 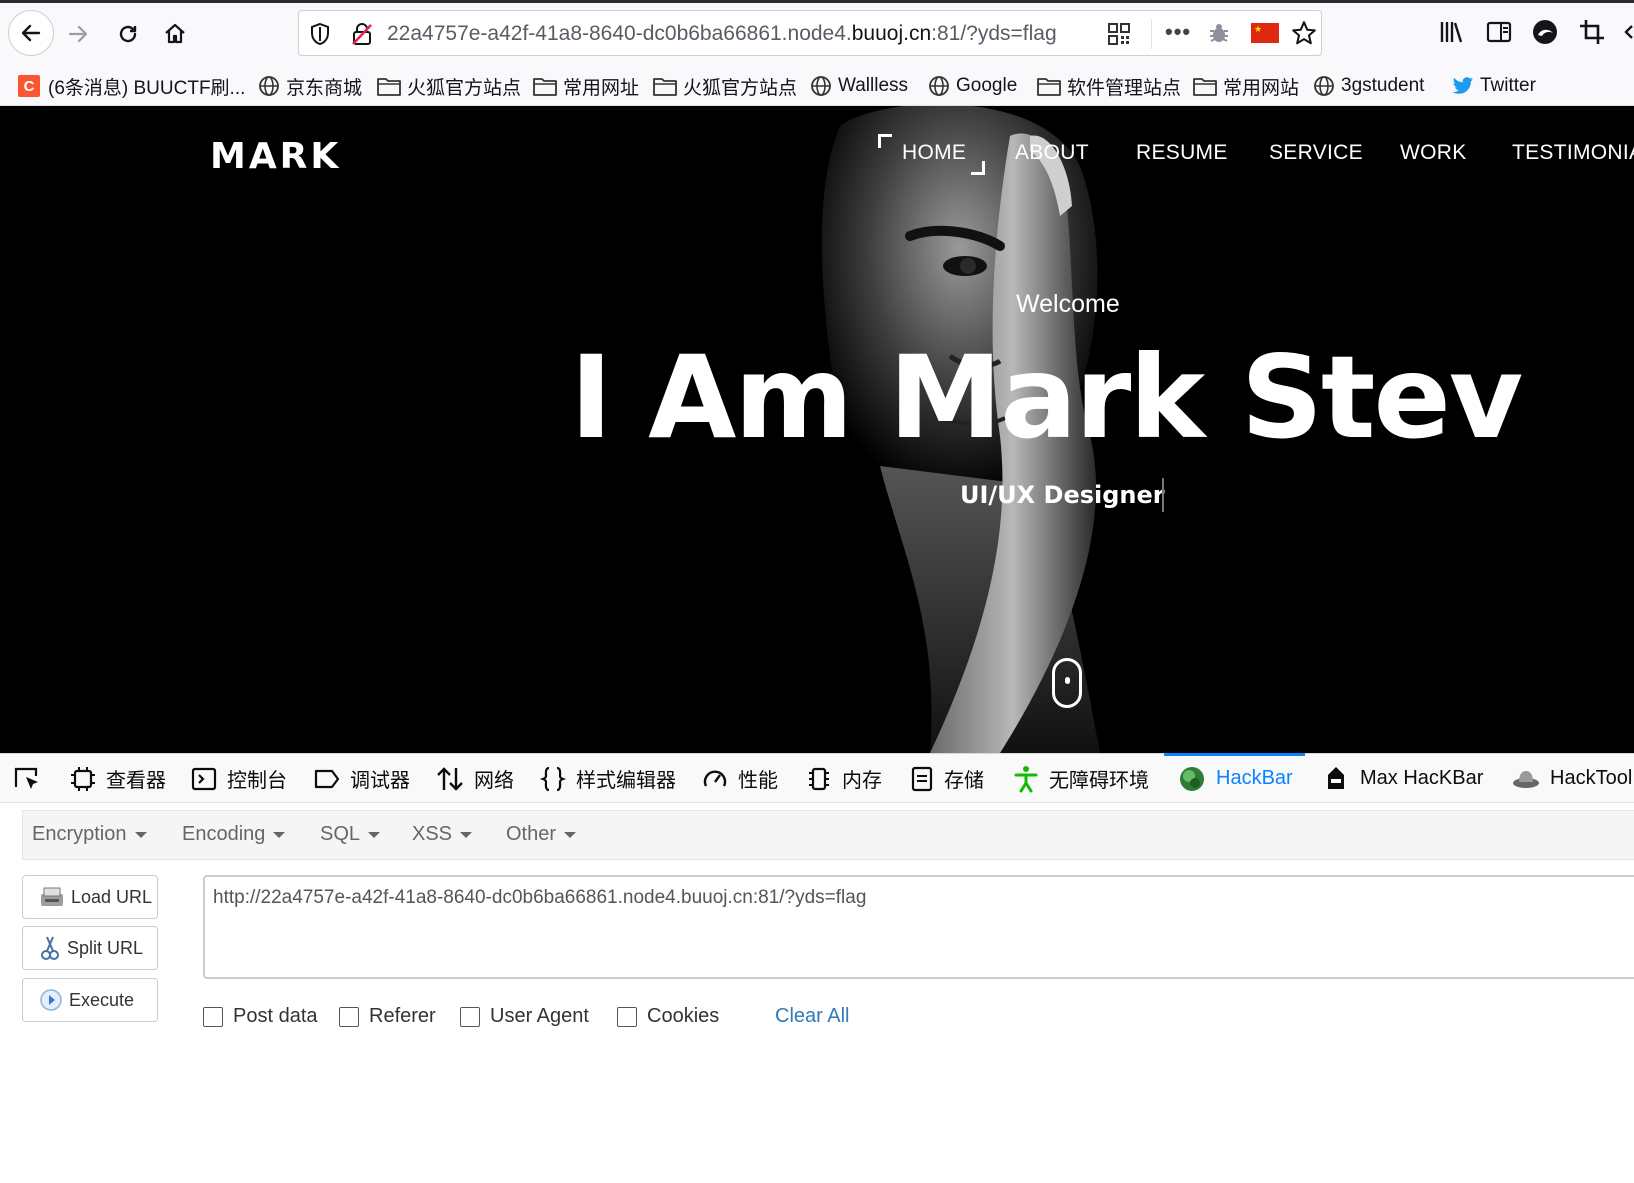 I want to click on menu-xss: XSS, so click(x=442, y=834).